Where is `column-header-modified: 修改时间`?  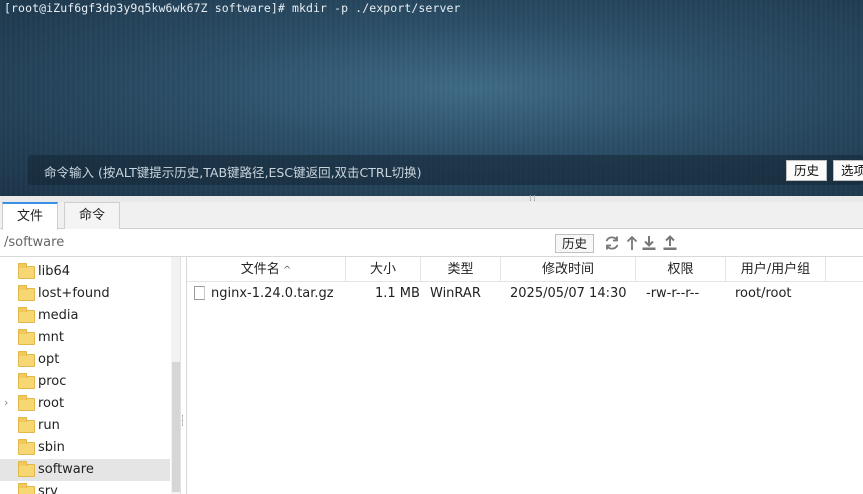
column-header-modified: 修改时间 is located at coordinates (568, 269).